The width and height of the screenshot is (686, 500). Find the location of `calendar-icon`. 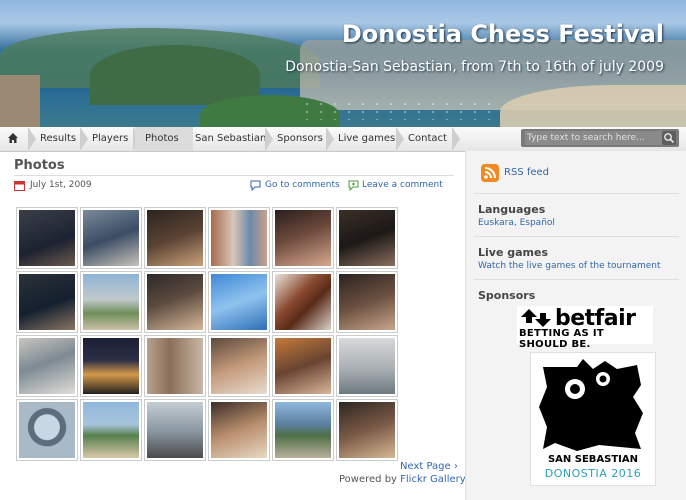

calendar-icon is located at coordinates (19, 186).